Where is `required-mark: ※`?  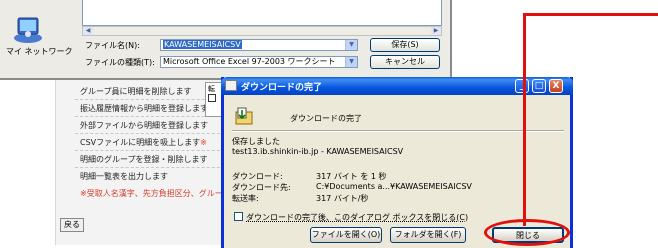 required-mark: ※ is located at coordinates (203, 142).